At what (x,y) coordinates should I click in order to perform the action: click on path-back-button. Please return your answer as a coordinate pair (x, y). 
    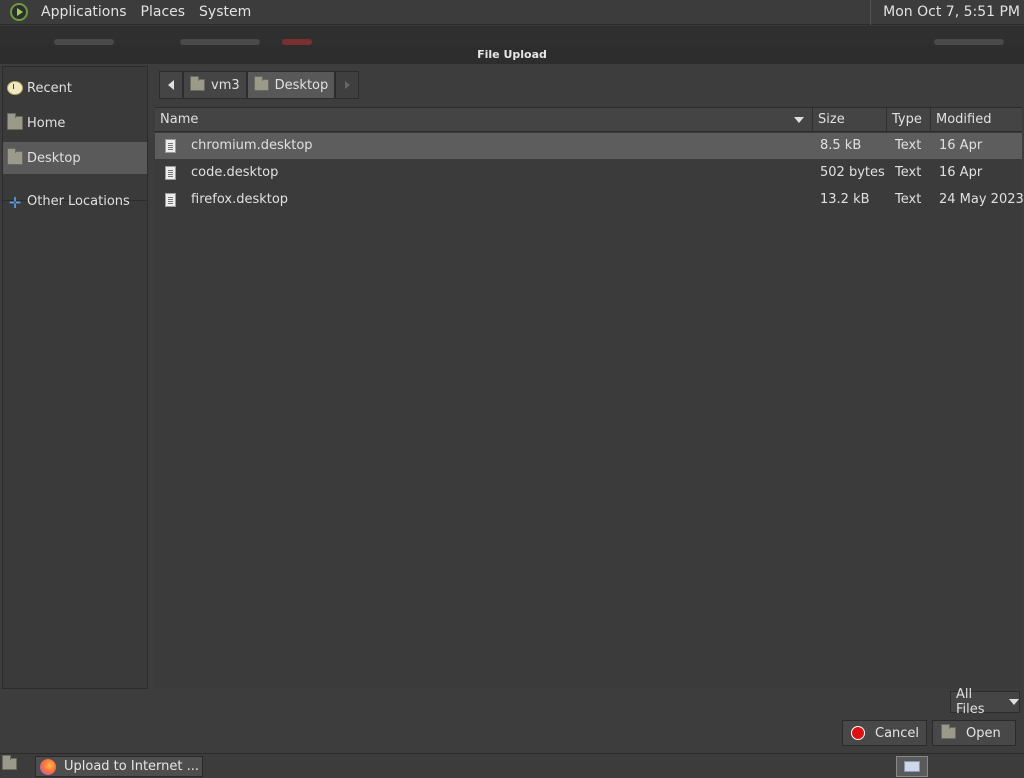
    Looking at the image, I should click on (171, 85).